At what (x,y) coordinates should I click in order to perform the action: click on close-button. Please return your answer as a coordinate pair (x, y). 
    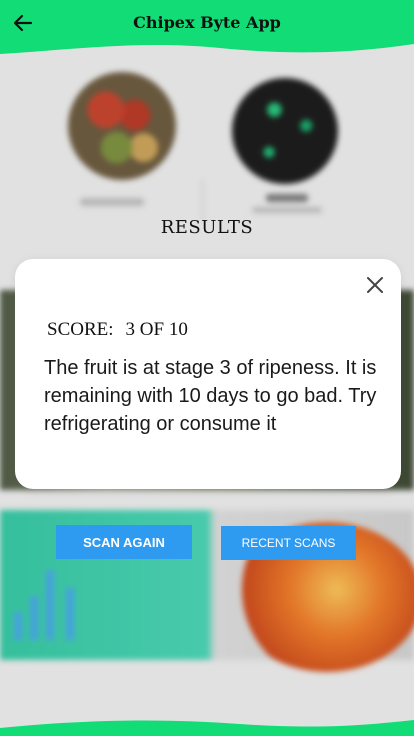
    Looking at the image, I should click on (375, 285).